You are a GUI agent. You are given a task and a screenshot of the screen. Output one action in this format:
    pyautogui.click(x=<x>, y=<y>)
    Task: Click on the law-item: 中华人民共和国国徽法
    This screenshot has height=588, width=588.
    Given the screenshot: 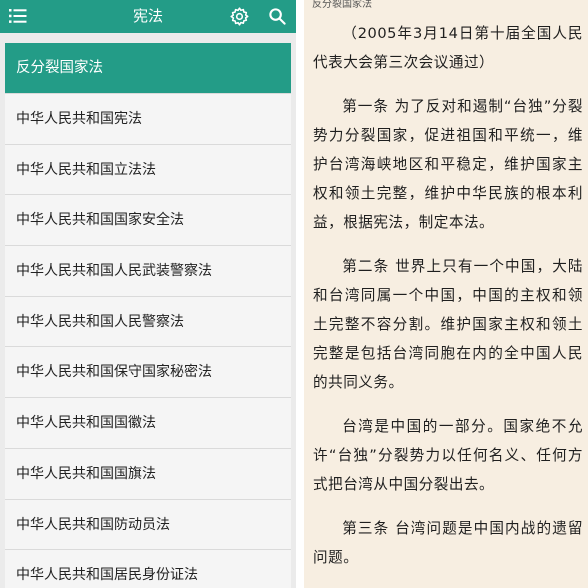 What is the action you would take?
    pyautogui.click(x=148, y=423)
    